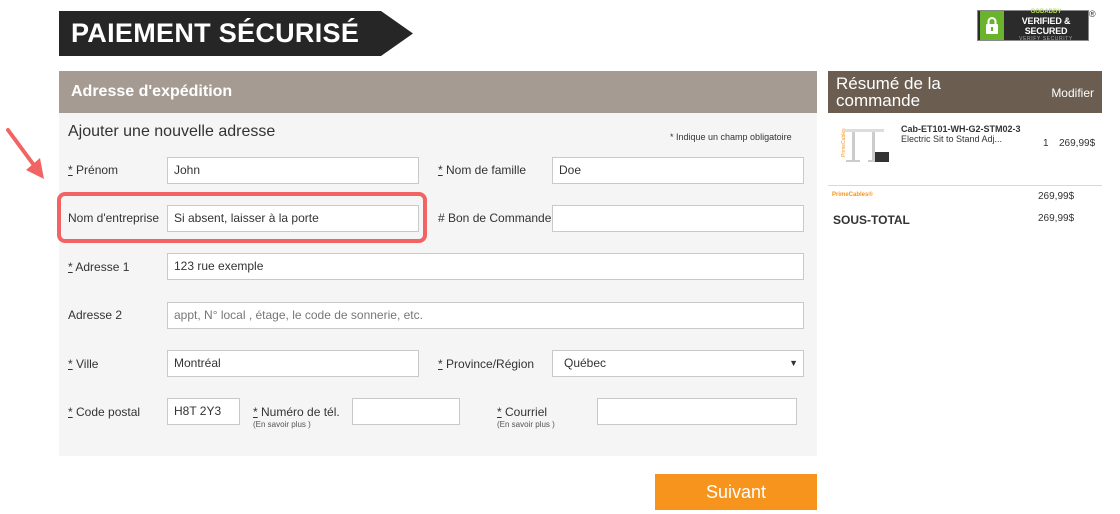  What do you see at coordinates (526, 417) in the screenshot?
I see `email-label: * Courriel (En savoir plus )` at bounding box center [526, 417].